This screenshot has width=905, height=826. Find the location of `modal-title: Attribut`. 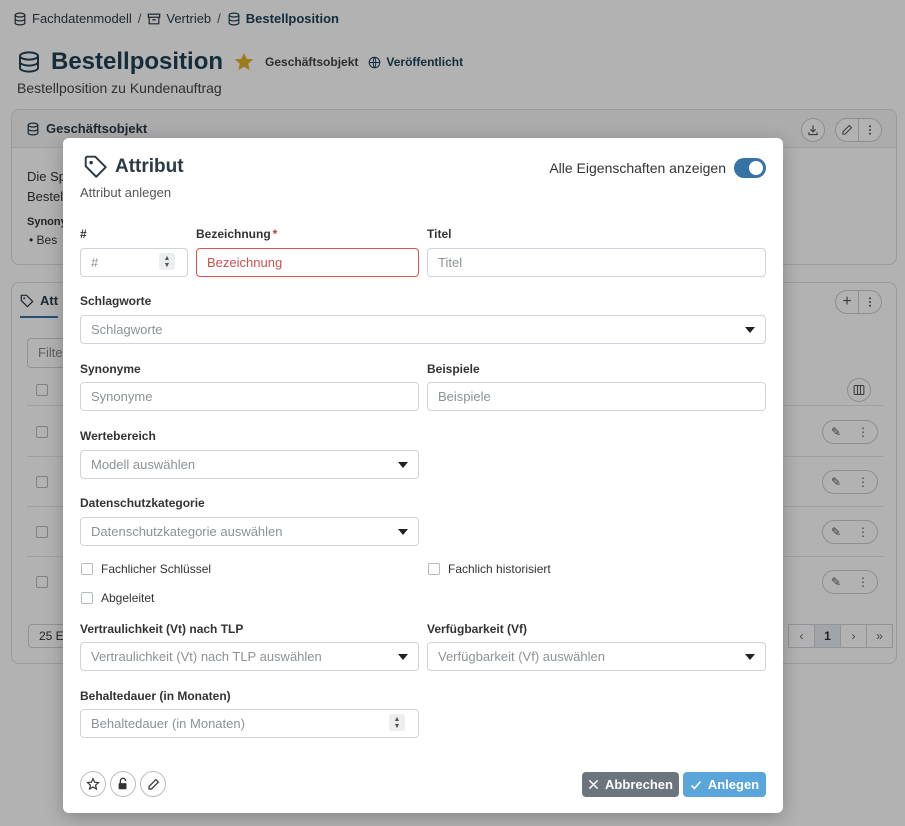

modal-title: Attribut is located at coordinates (149, 166).